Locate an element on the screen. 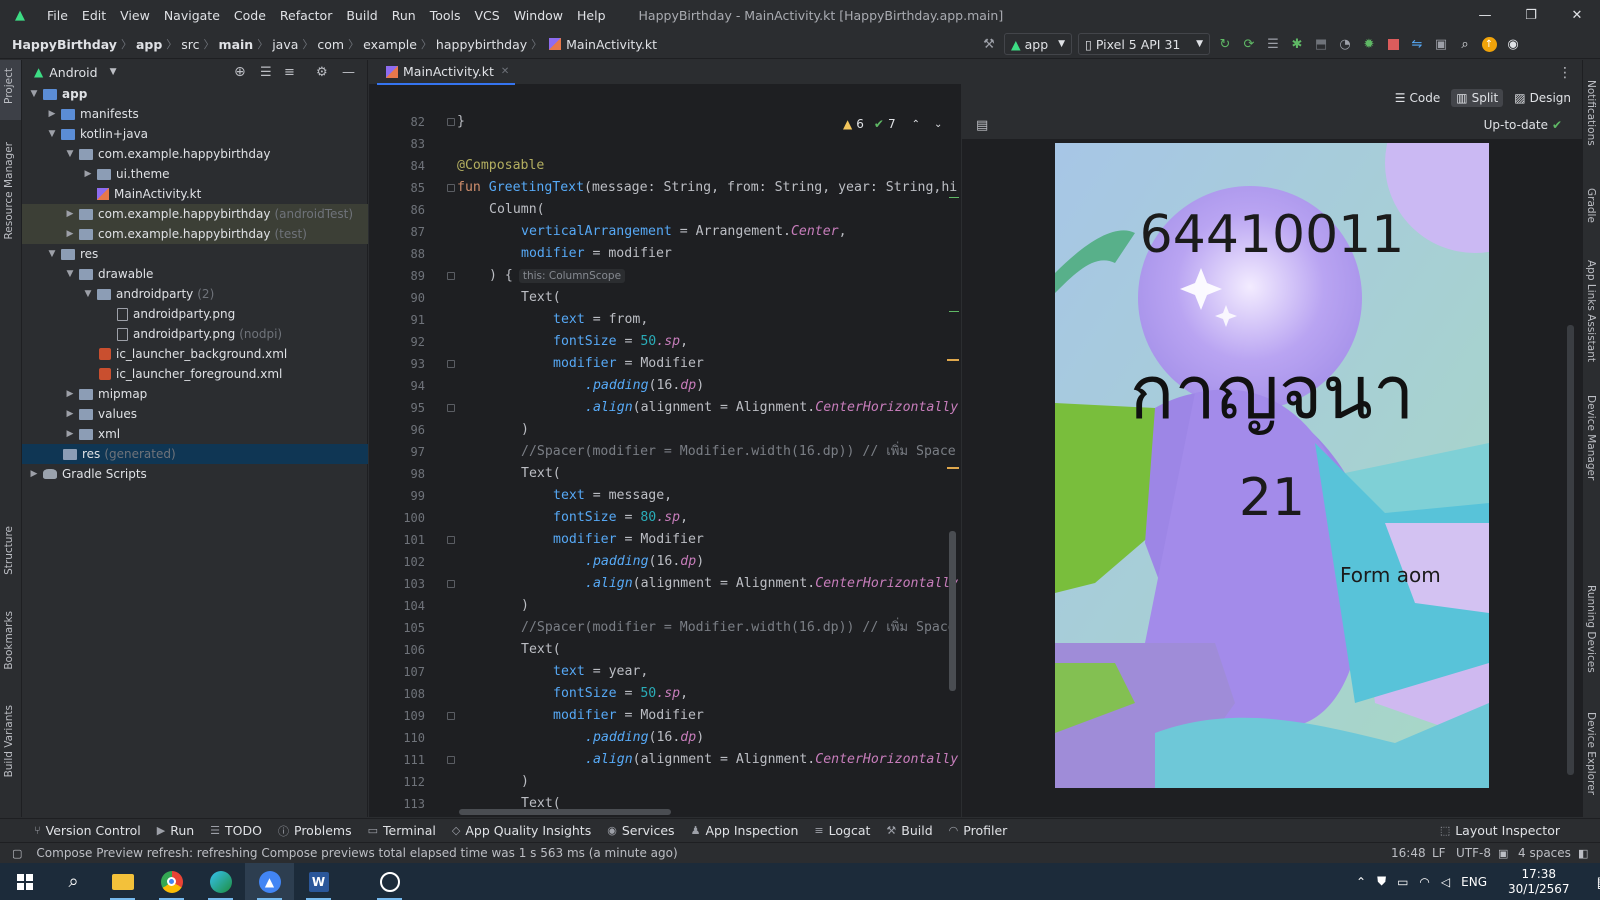  file-encoding: UTF-8 is located at coordinates (1473, 853).